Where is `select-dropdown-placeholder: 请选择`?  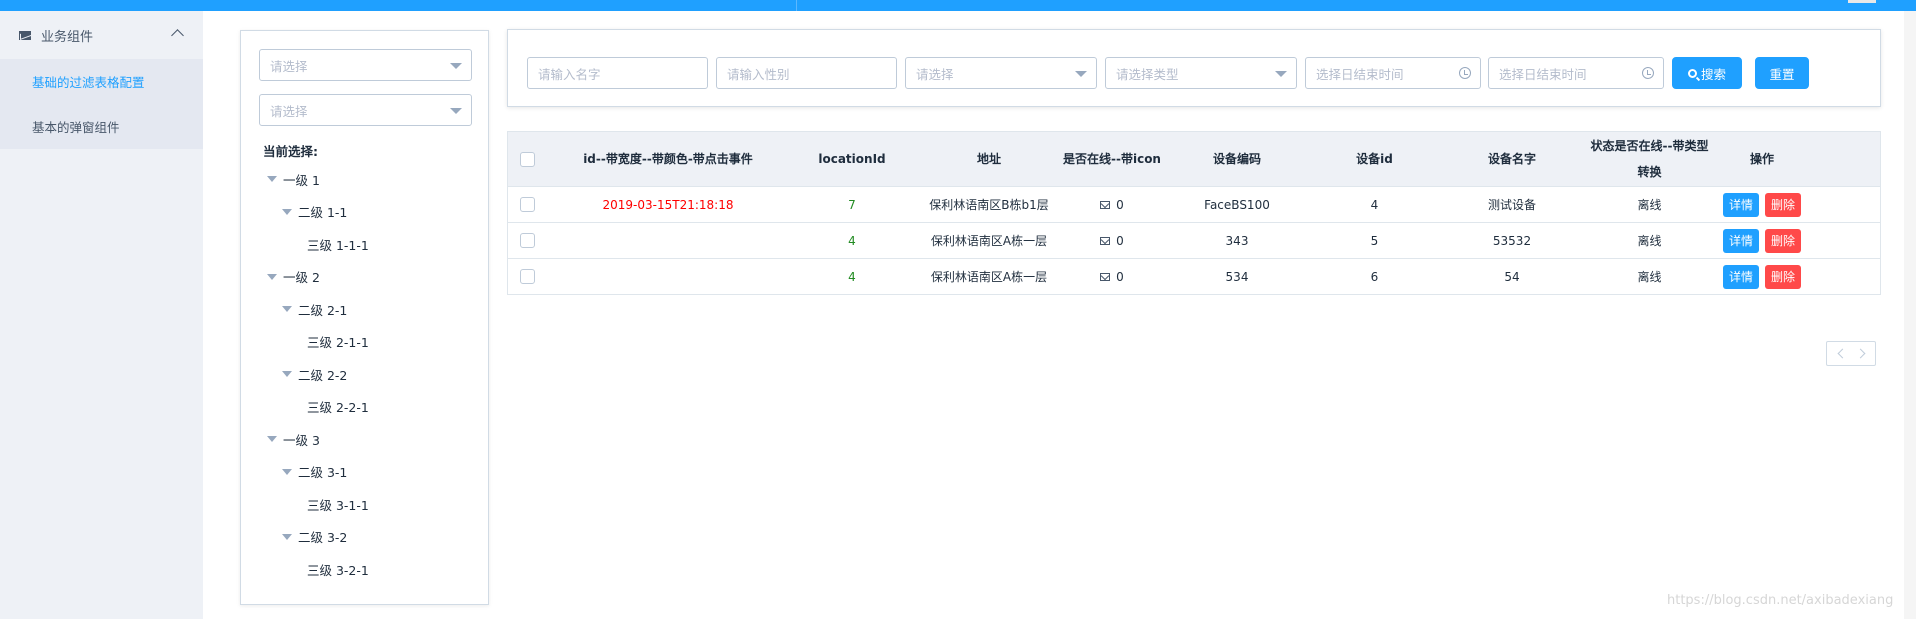 select-dropdown-placeholder: 请选择 is located at coordinates (935, 74).